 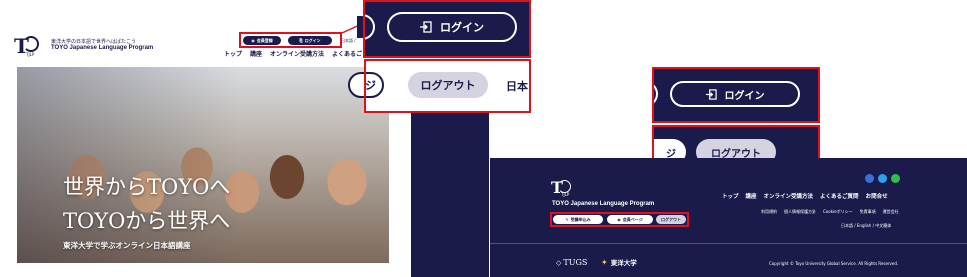 What do you see at coordinates (869, 178) in the screenshot?
I see `facebook-icon` at bounding box center [869, 178].